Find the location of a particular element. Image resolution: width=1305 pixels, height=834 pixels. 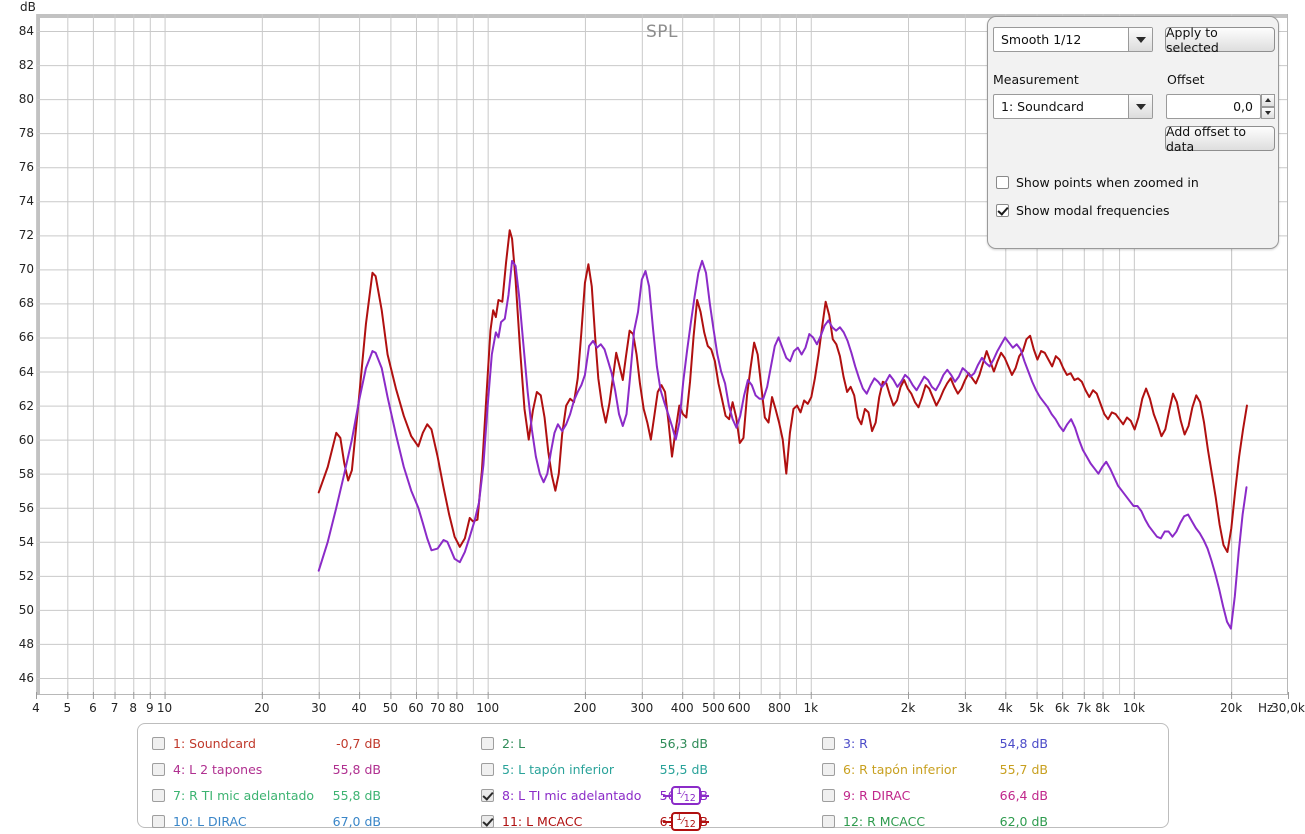

legend-item-value: 62,0 dB is located at coordinates (1023, 821).